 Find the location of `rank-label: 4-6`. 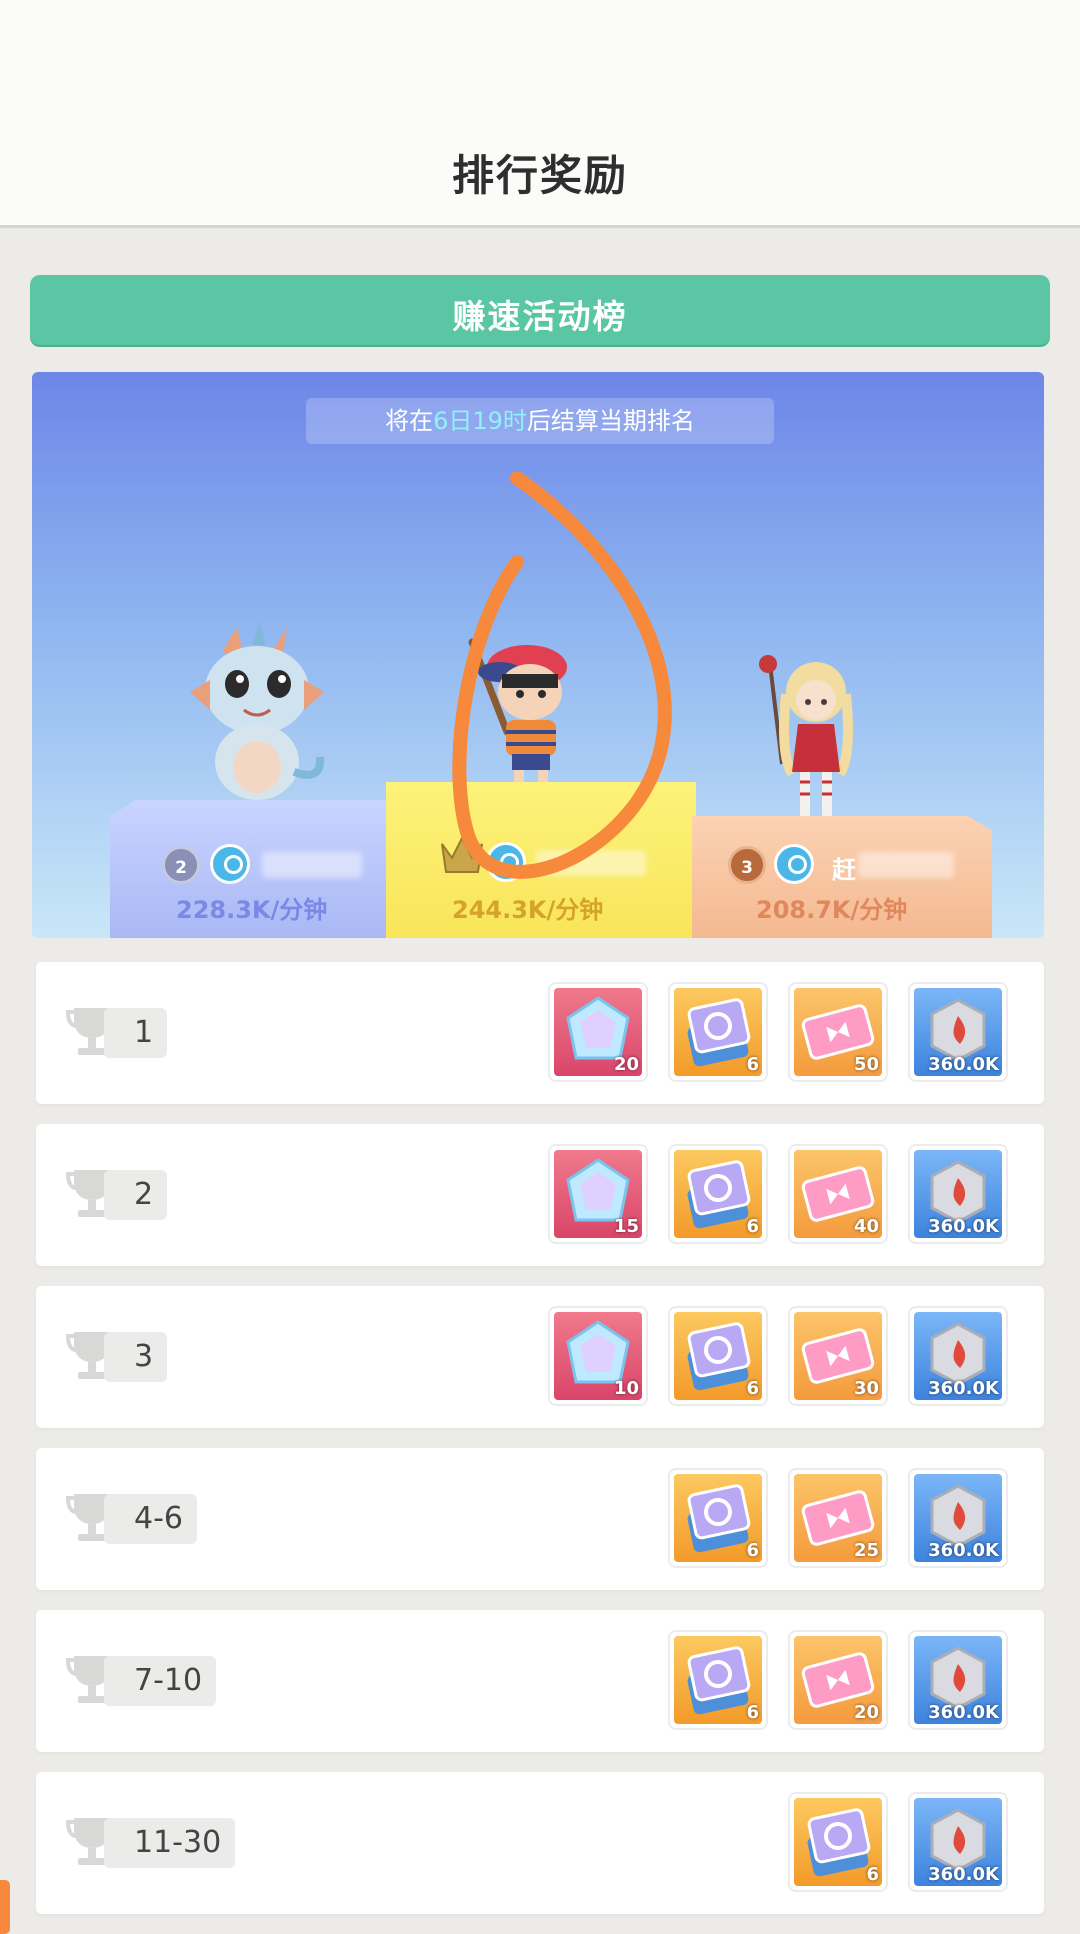

rank-label: 4-6 is located at coordinates (150, 1519).